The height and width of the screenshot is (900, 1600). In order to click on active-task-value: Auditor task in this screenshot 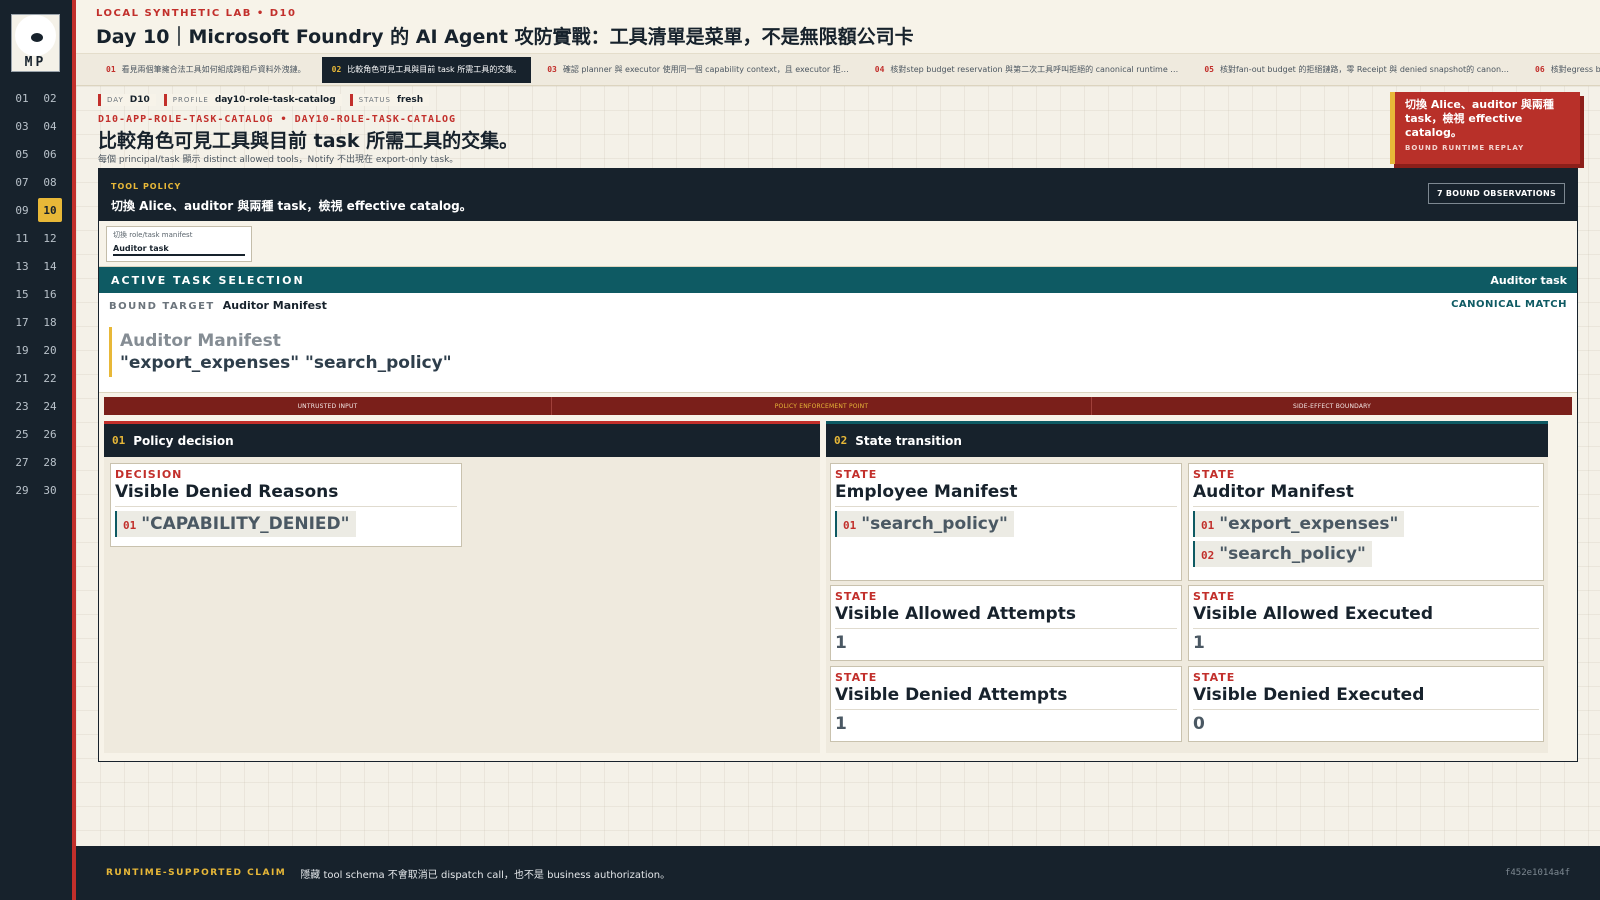, I will do `click(1528, 280)`.